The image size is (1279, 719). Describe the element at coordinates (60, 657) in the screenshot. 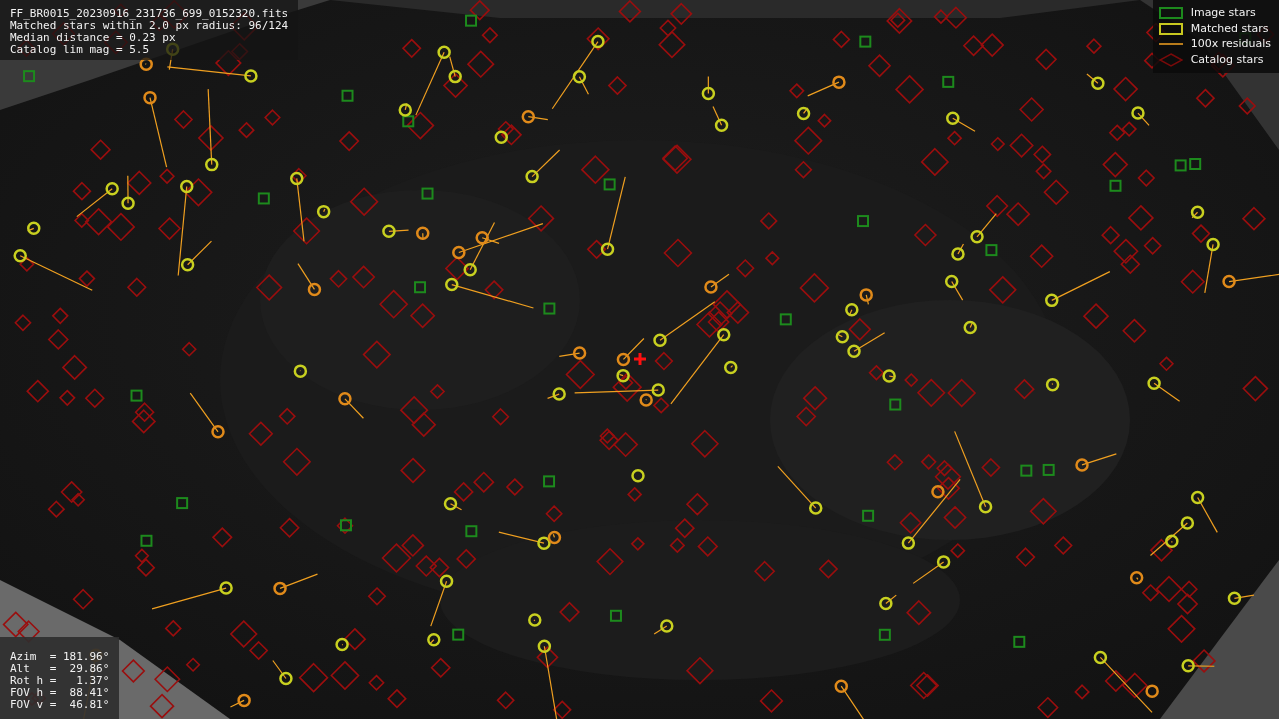

I see `pointing-line: Azim = 181.96°` at that location.